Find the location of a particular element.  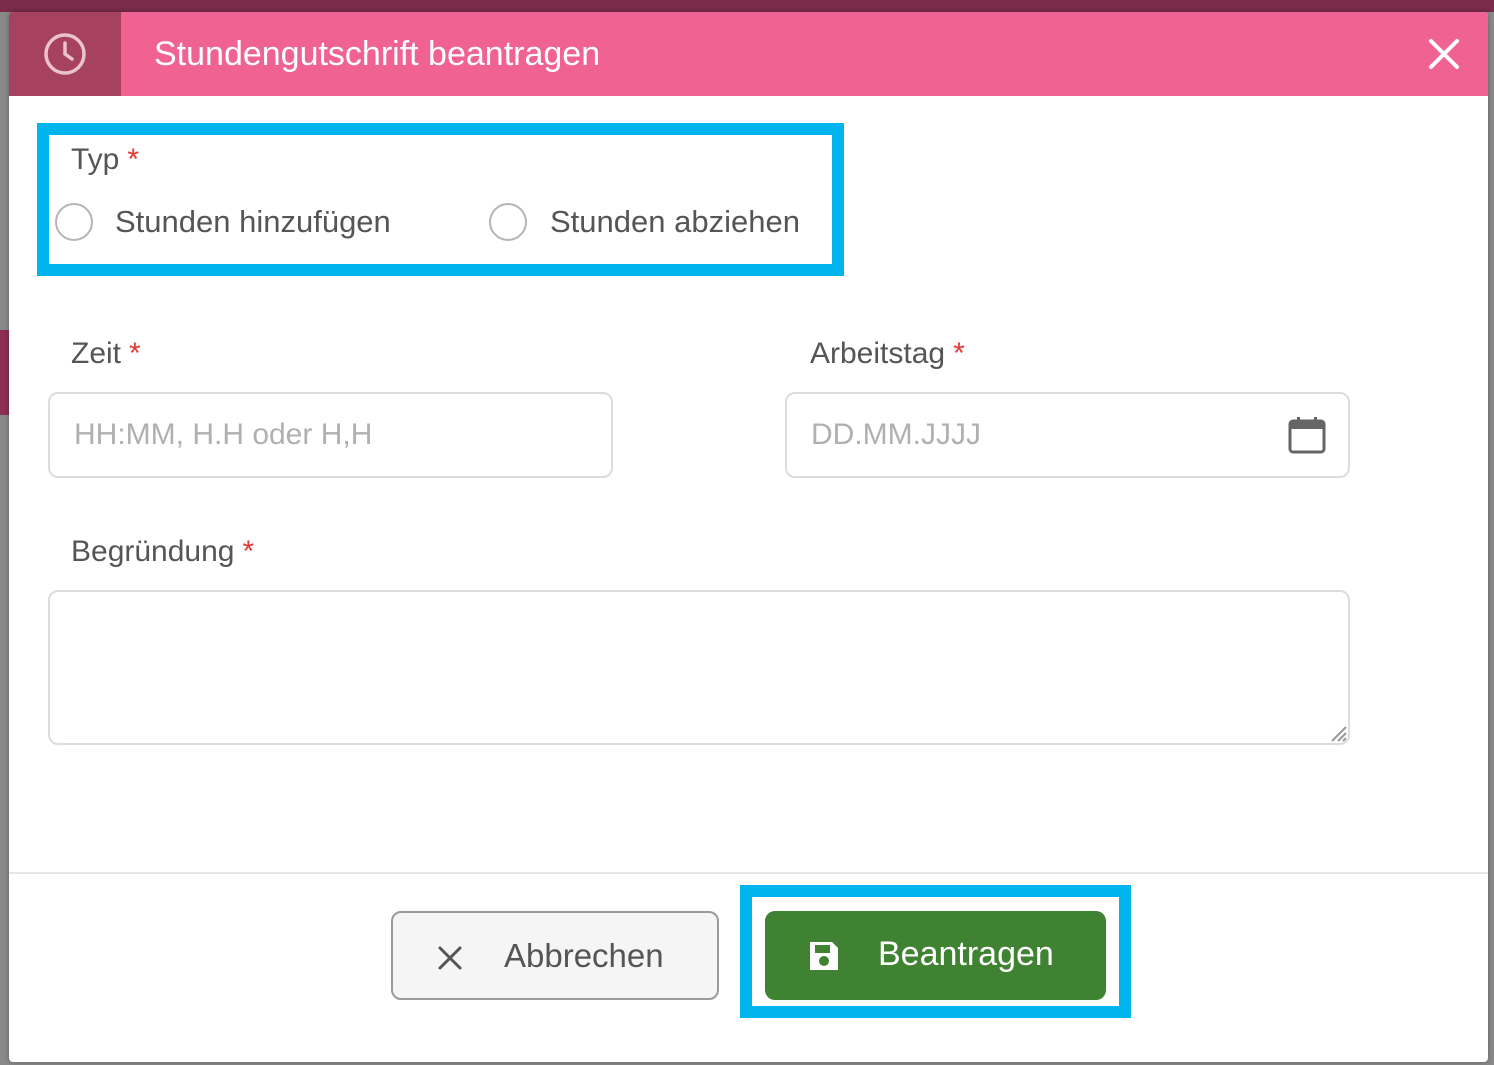

backdrop-top-bar is located at coordinates (747, 6).